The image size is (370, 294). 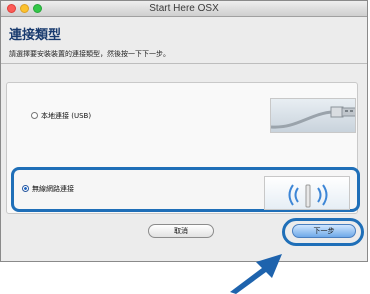 I want to click on next-button: 下一步, so click(x=324, y=231).